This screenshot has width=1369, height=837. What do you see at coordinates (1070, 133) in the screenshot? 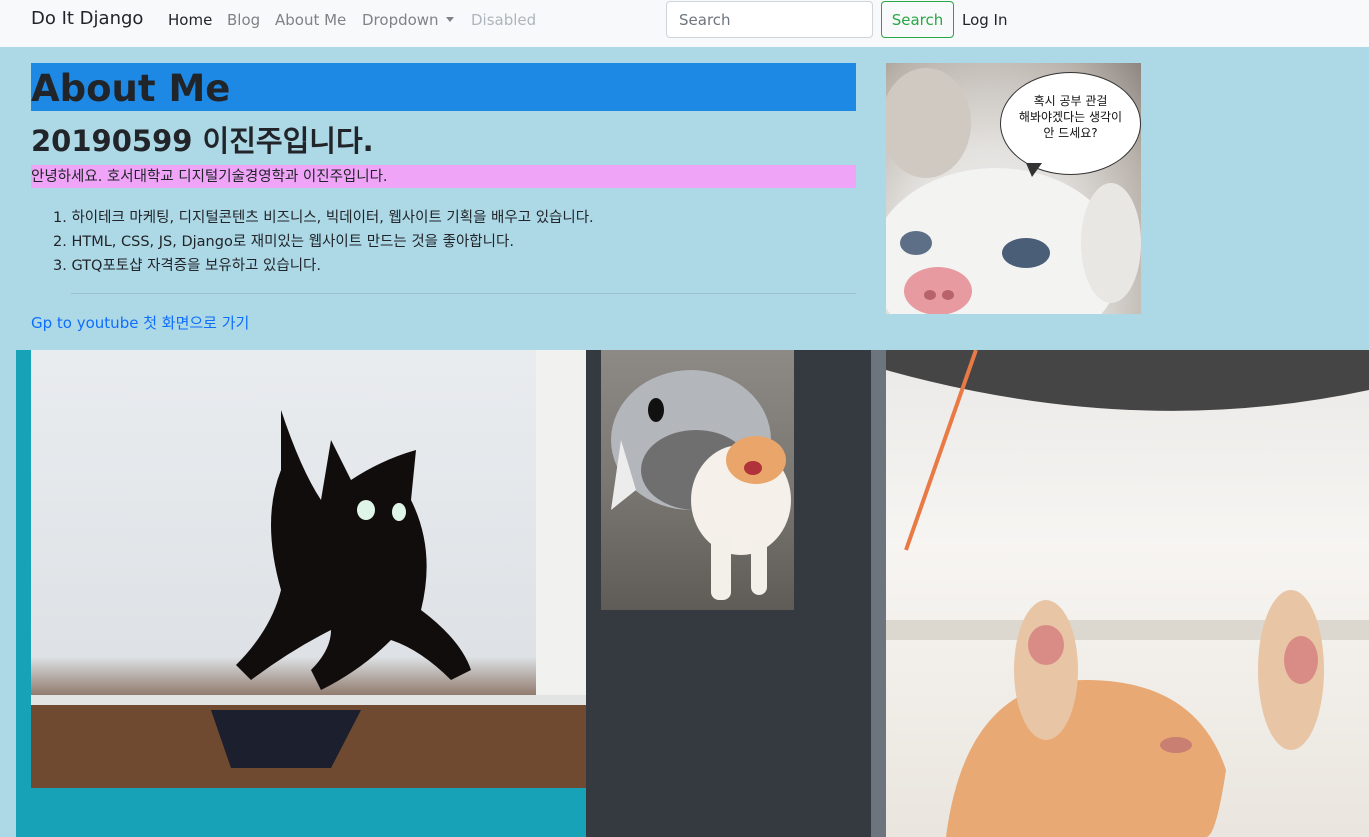
I see `bubble-line: 안 드세요?` at bounding box center [1070, 133].